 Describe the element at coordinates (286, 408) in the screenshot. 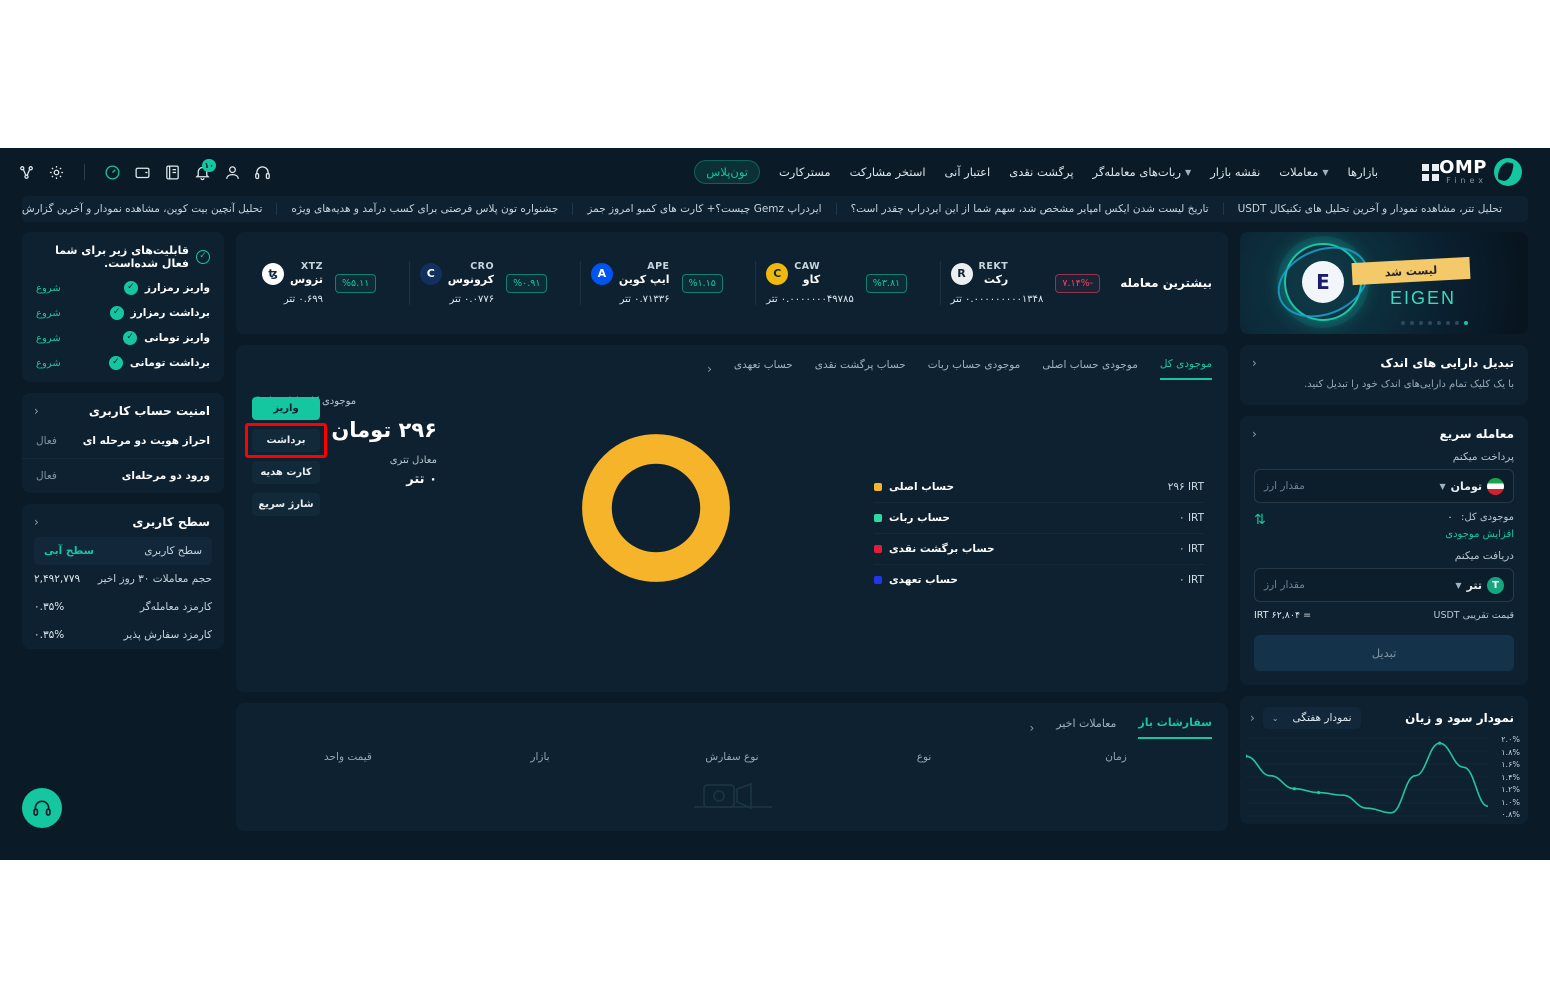

I see `deposit-button: واریز` at that location.